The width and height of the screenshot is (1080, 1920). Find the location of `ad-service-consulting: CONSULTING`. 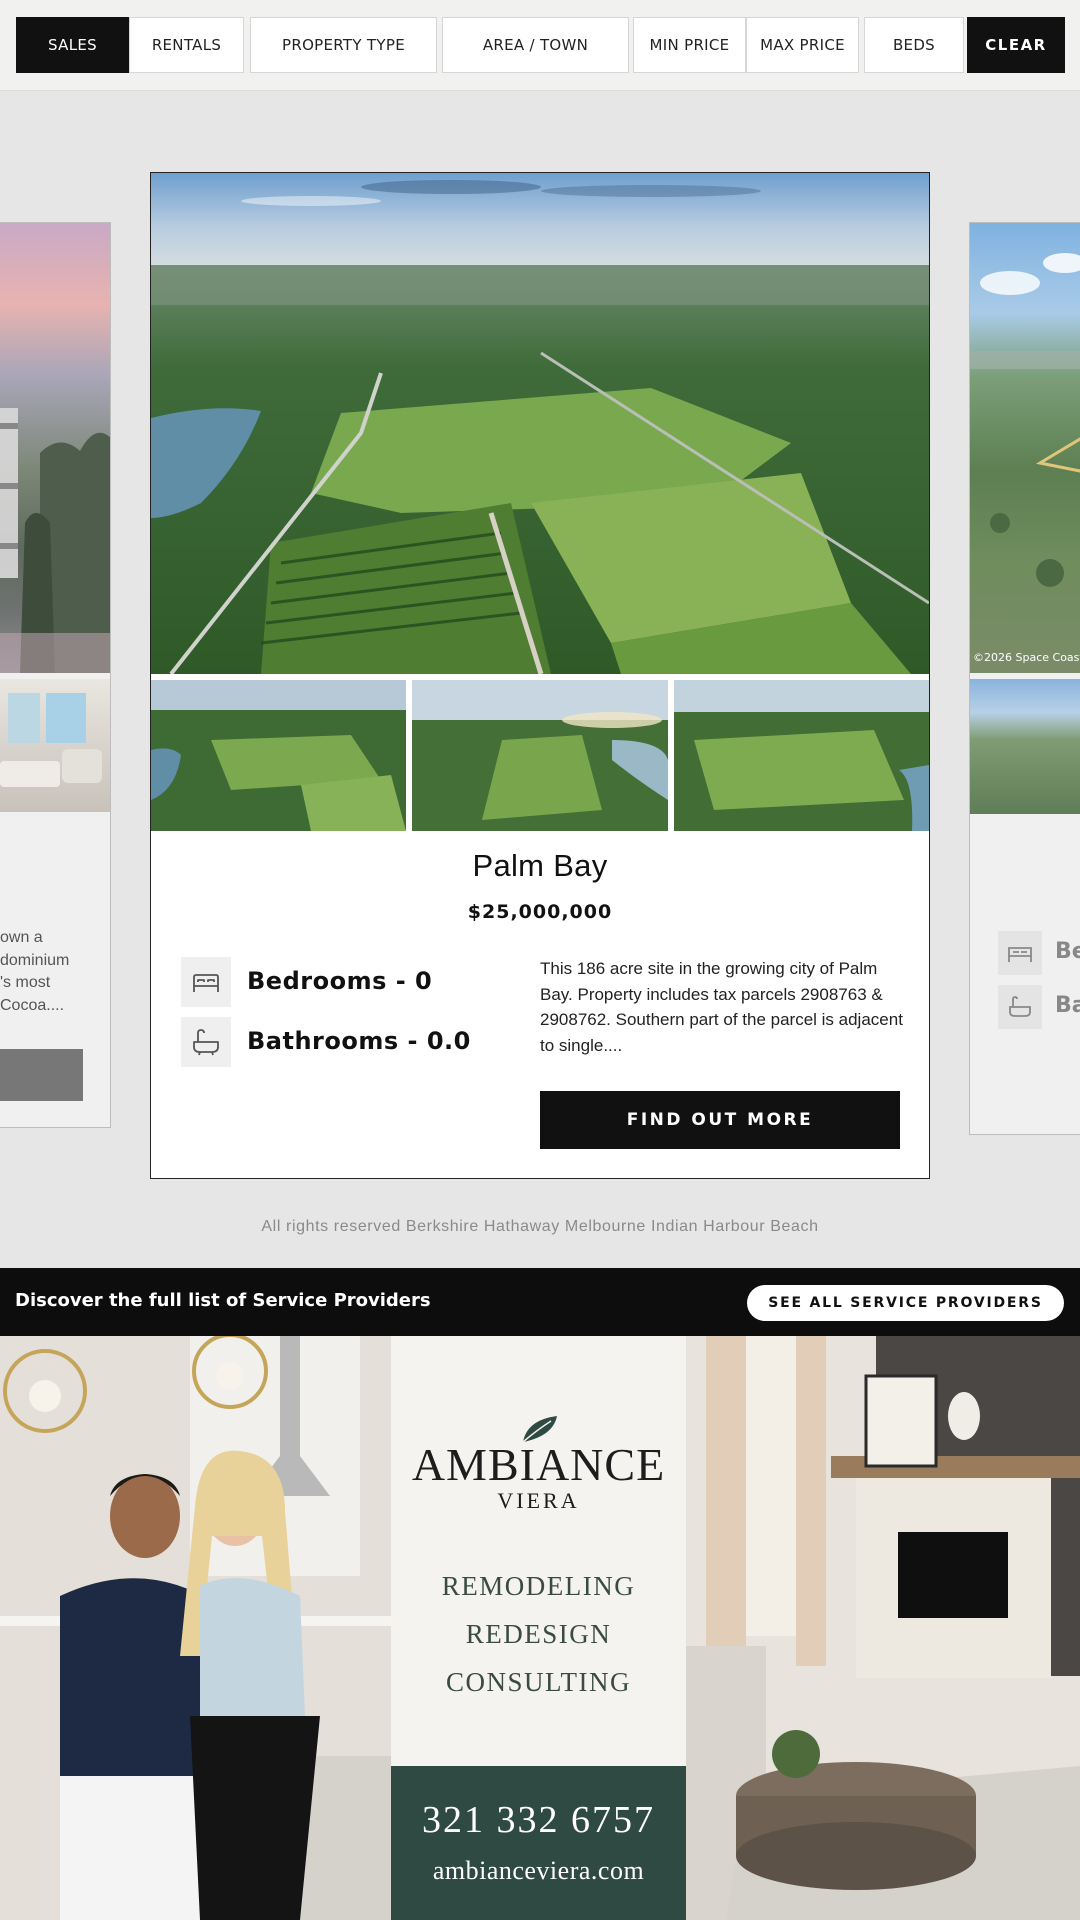

ad-service-consulting: CONSULTING is located at coordinates (538, 1682).